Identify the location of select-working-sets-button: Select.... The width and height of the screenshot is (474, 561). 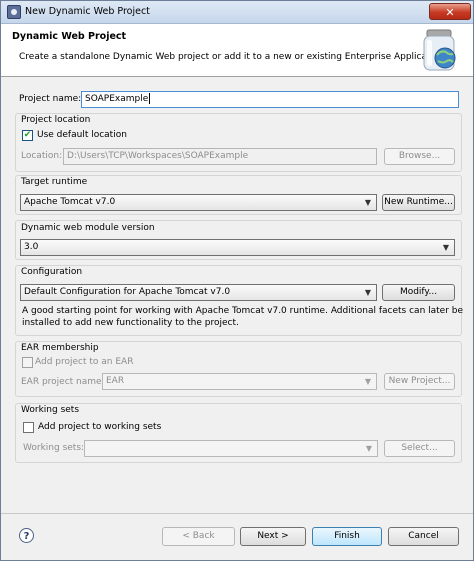
(419, 448).